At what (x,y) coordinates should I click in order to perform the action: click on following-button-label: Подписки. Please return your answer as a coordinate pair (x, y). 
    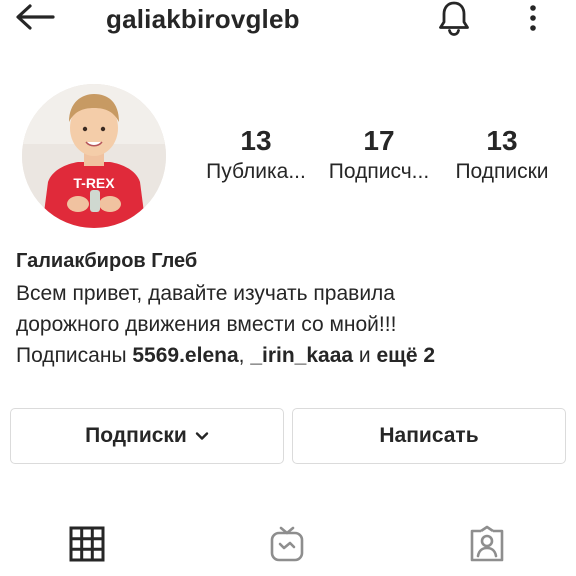
    Looking at the image, I should click on (136, 435).